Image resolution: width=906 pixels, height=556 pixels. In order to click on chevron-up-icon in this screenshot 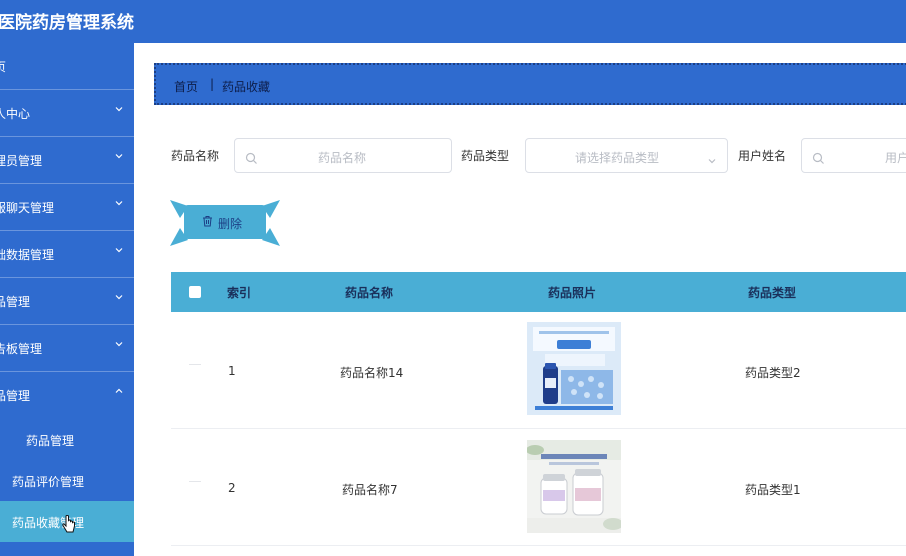, I will do `click(119, 391)`.